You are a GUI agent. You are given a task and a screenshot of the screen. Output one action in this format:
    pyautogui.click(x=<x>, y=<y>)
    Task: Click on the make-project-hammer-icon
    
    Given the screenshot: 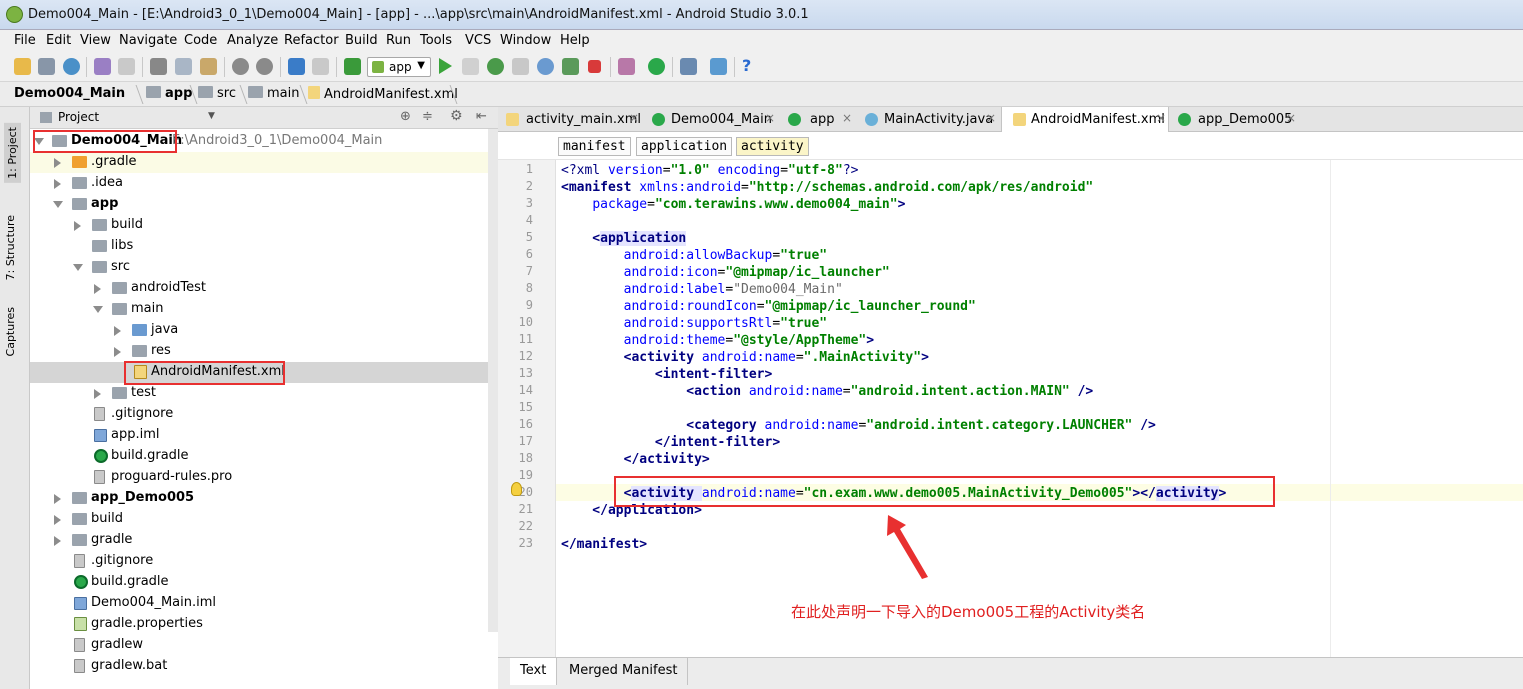 What is the action you would take?
    pyautogui.click(x=352, y=66)
    